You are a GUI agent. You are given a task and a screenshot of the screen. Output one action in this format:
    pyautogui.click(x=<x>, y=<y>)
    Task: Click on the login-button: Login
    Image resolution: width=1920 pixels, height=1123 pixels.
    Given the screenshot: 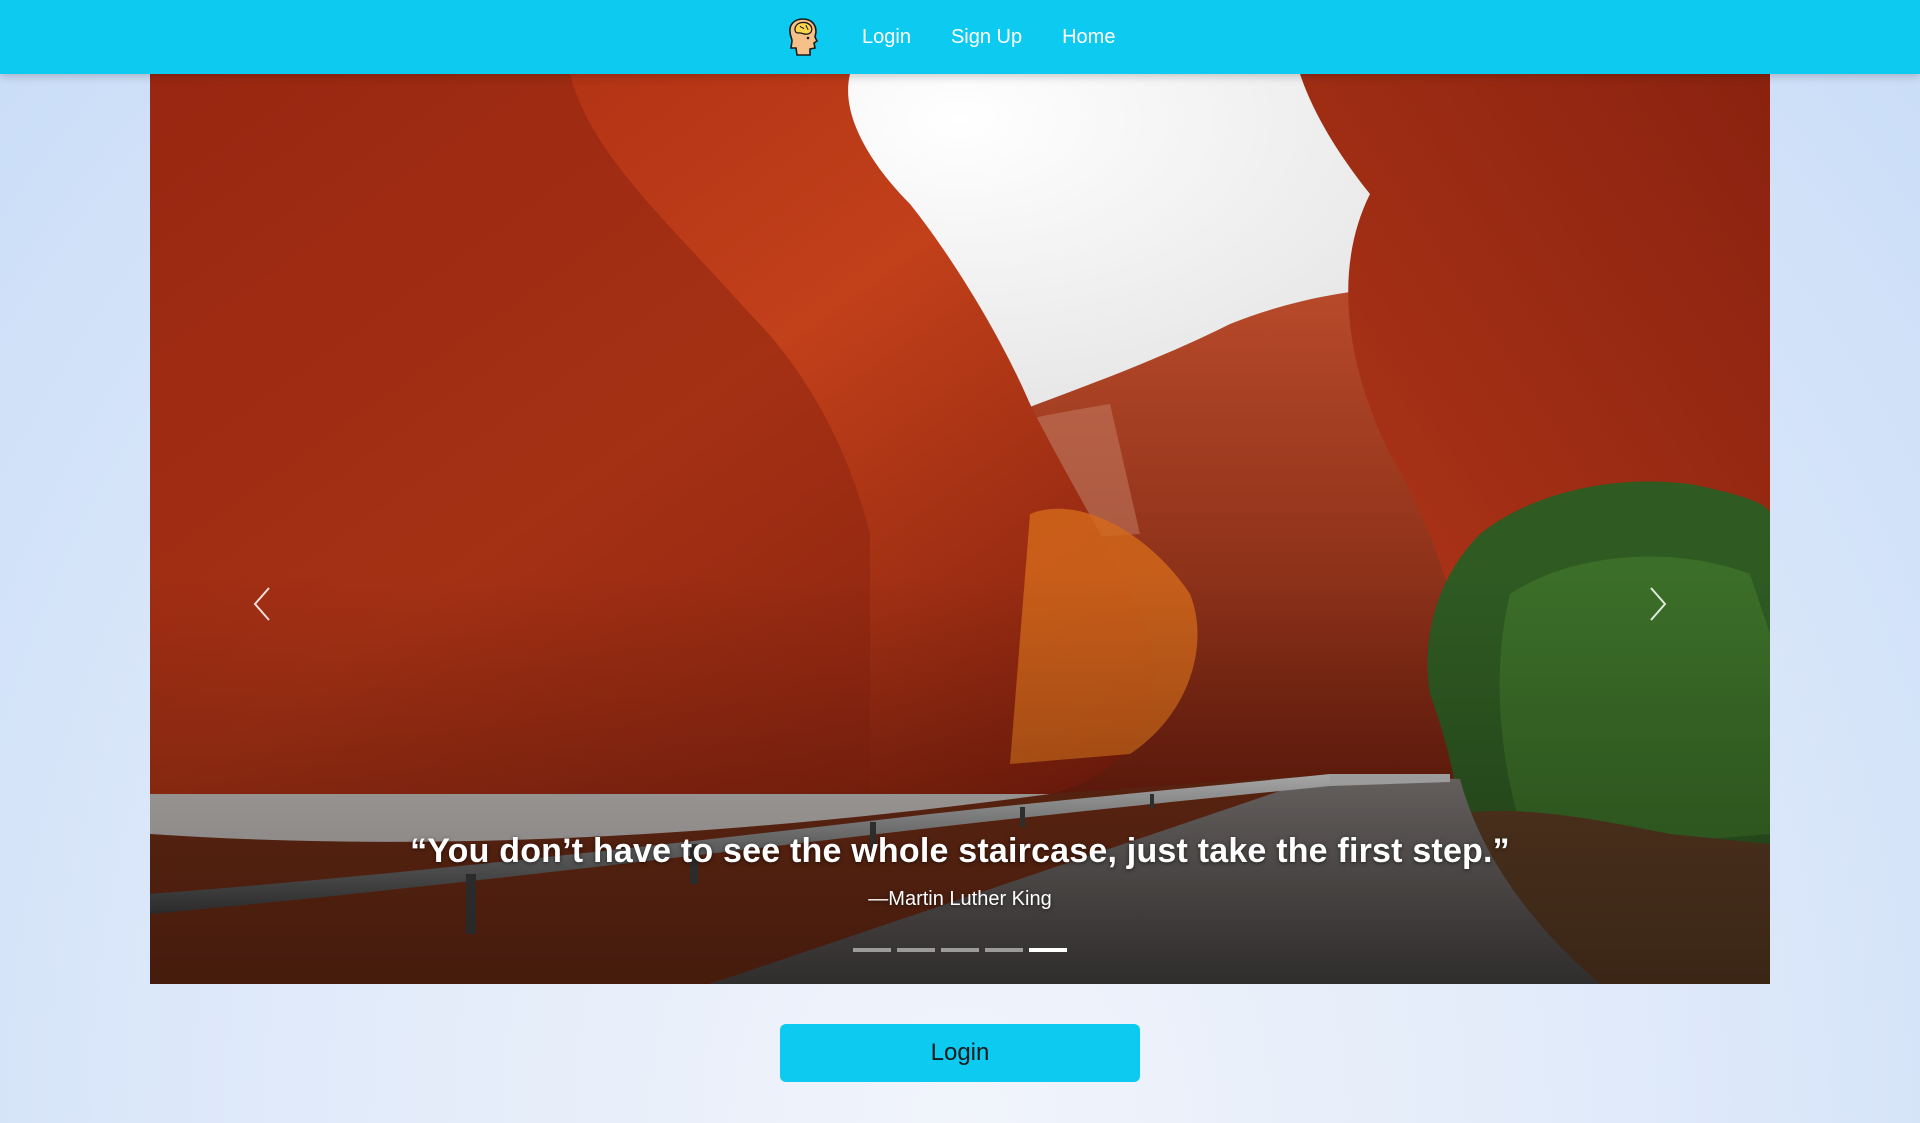 What is the action you would take?
    pyautogui.click(x=960, y=1053)
    